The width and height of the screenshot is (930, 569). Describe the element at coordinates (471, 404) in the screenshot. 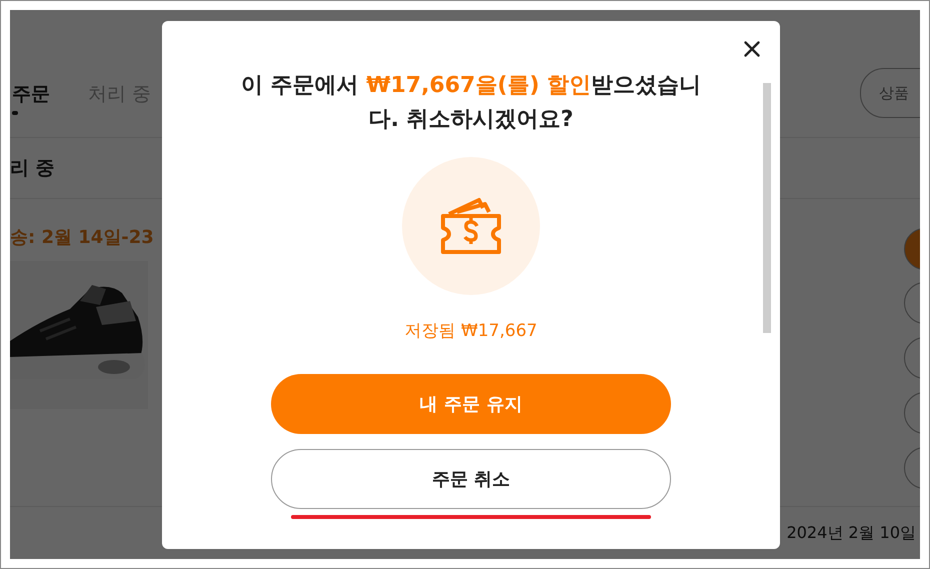

I see `keep-order-button: 내 주문 유지` at that location.